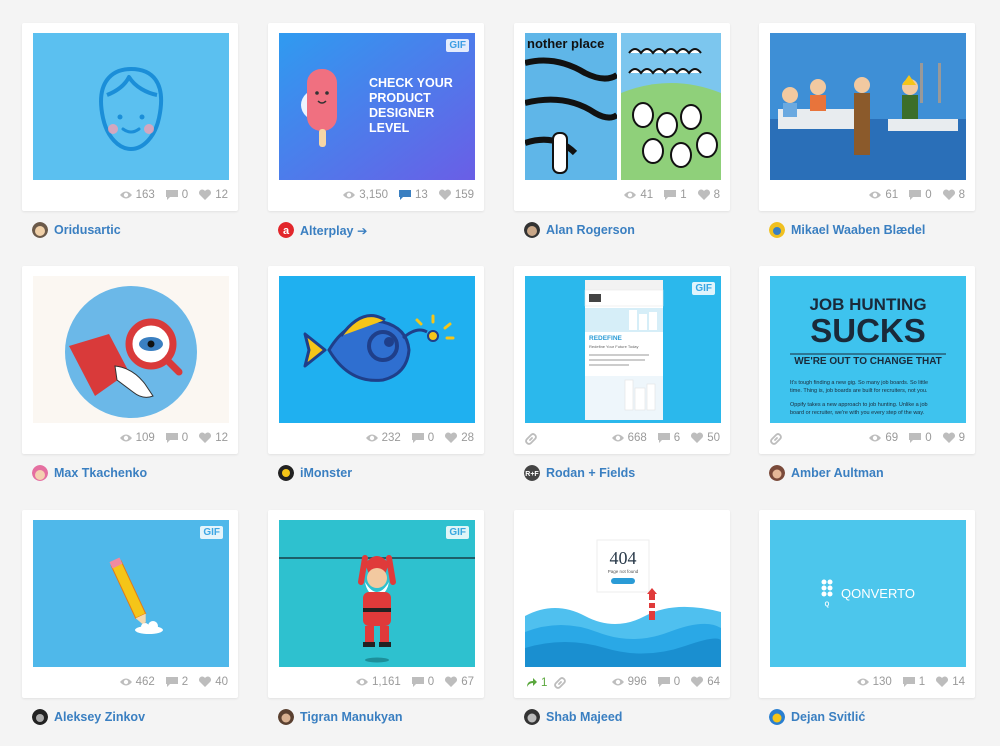  I want to click on shot-card: GIF 462 2 40, so click(130, 604).